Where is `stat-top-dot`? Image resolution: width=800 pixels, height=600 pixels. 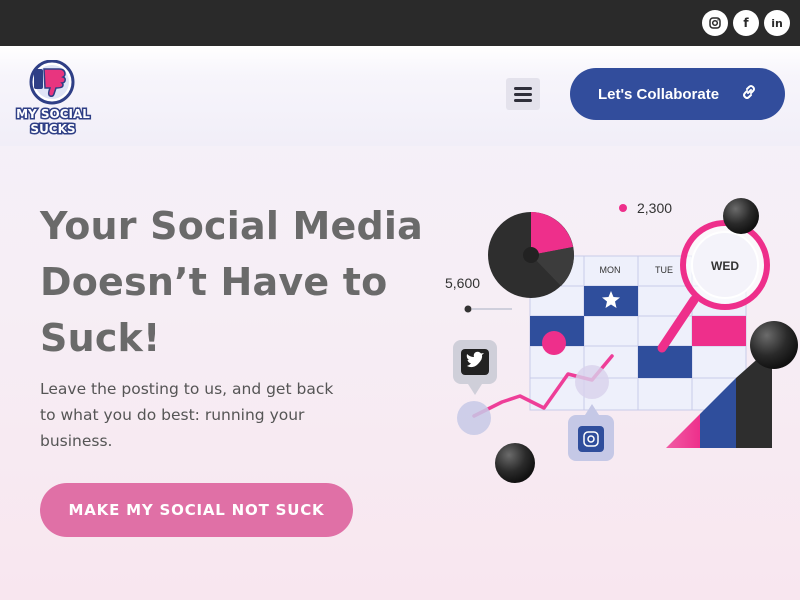 stat-top-dot is located at coordinates (623, 208).